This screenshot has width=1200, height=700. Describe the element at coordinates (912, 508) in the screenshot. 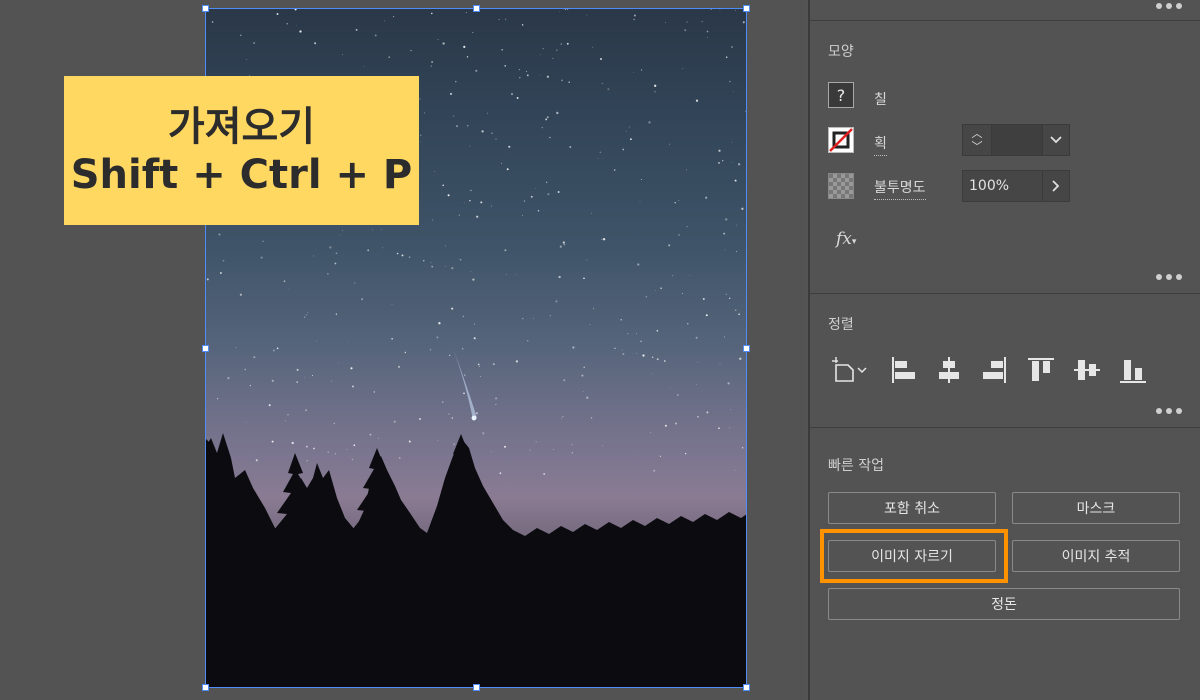

I see `release-clipping-mask-button: 포함 취소` at that location.